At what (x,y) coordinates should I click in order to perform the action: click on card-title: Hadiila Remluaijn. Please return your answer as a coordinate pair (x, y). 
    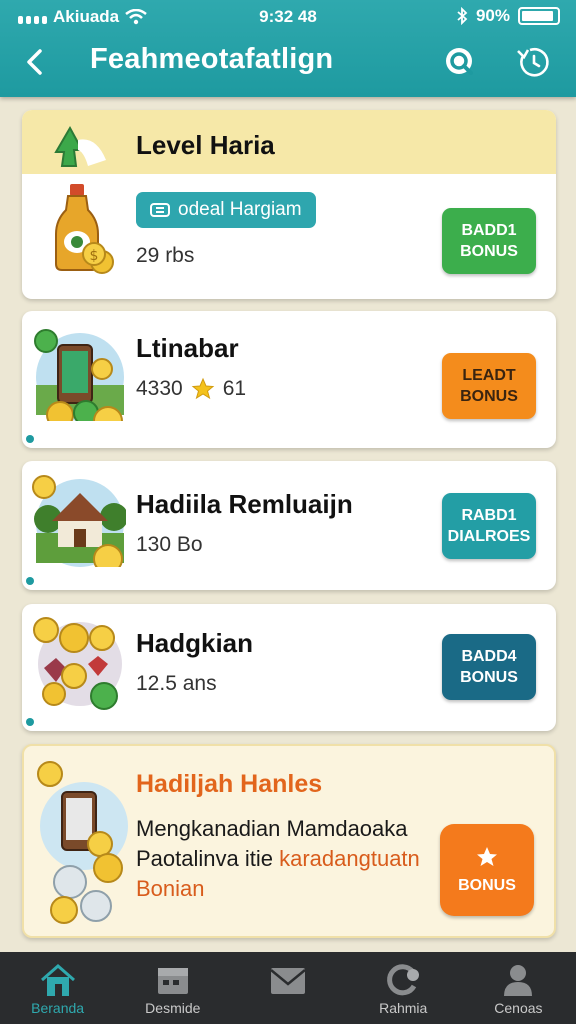
    Looking at the image, I should click on (244, 504).